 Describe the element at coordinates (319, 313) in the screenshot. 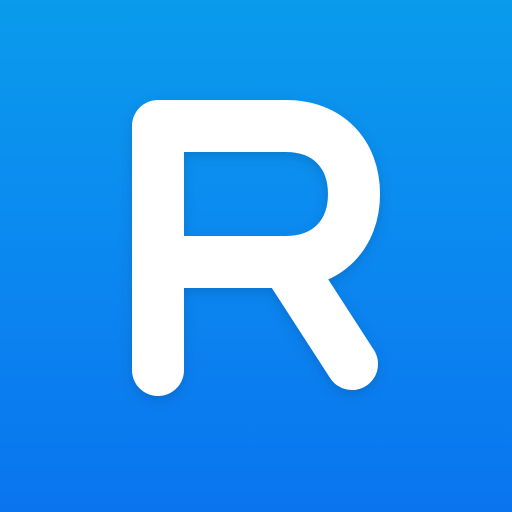

I see `letter-r-leg` at that location.